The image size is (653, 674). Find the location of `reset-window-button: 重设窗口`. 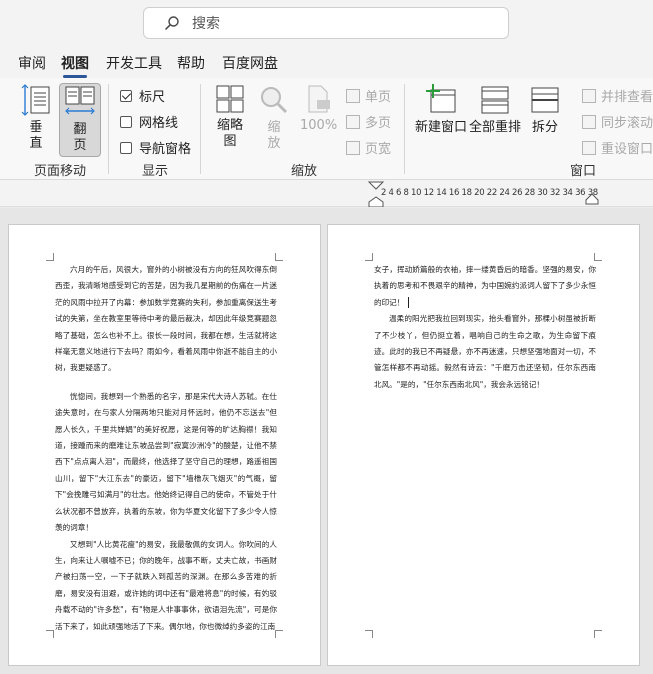

reset-window-button: 重设窗口 is located at coordinates (617, 147).